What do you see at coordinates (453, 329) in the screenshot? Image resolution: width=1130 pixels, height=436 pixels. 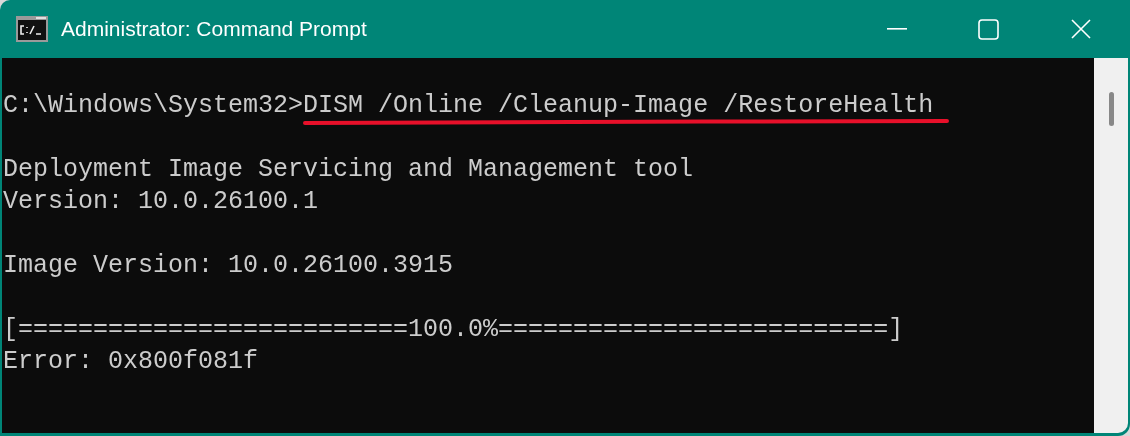 I see `output-line: [==========================100.0%==========================]` at bounding box center [453, 329].